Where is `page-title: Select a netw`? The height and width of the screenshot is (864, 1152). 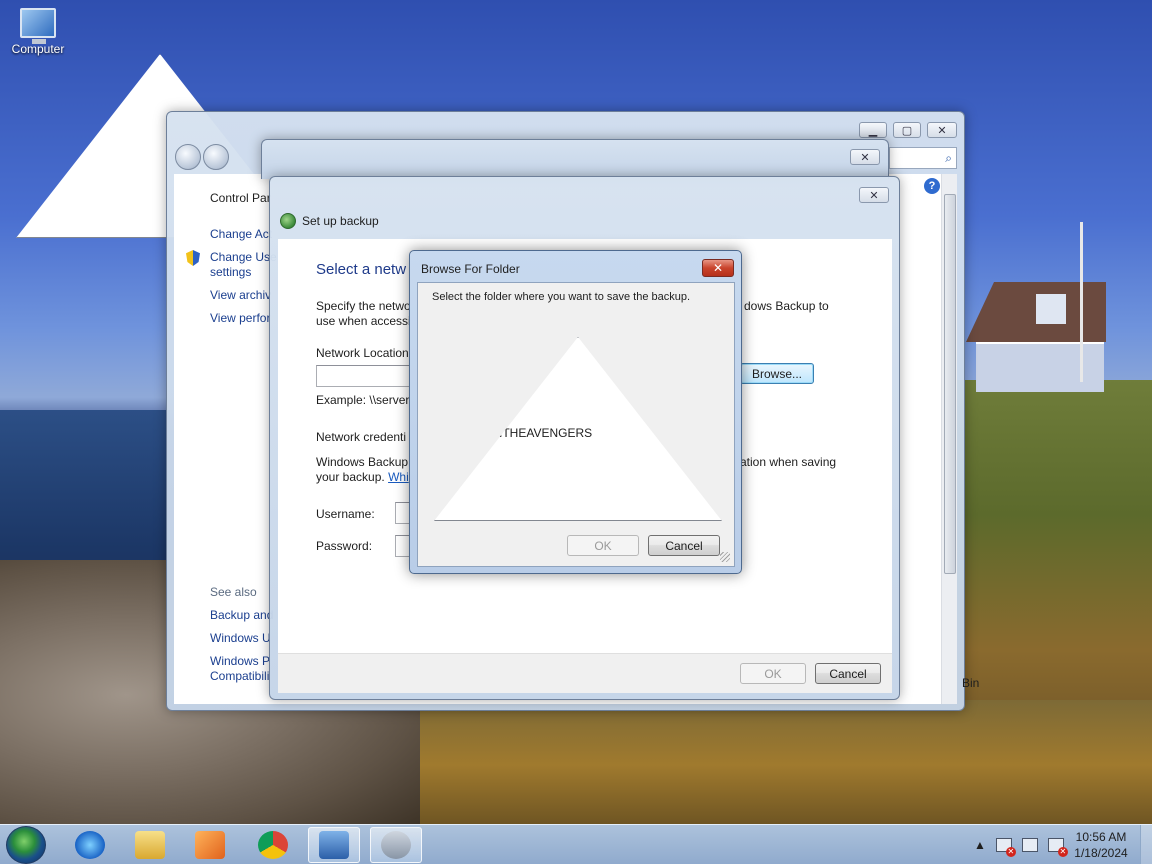 page-title: Select a netw is located at coordinates (361, 269).